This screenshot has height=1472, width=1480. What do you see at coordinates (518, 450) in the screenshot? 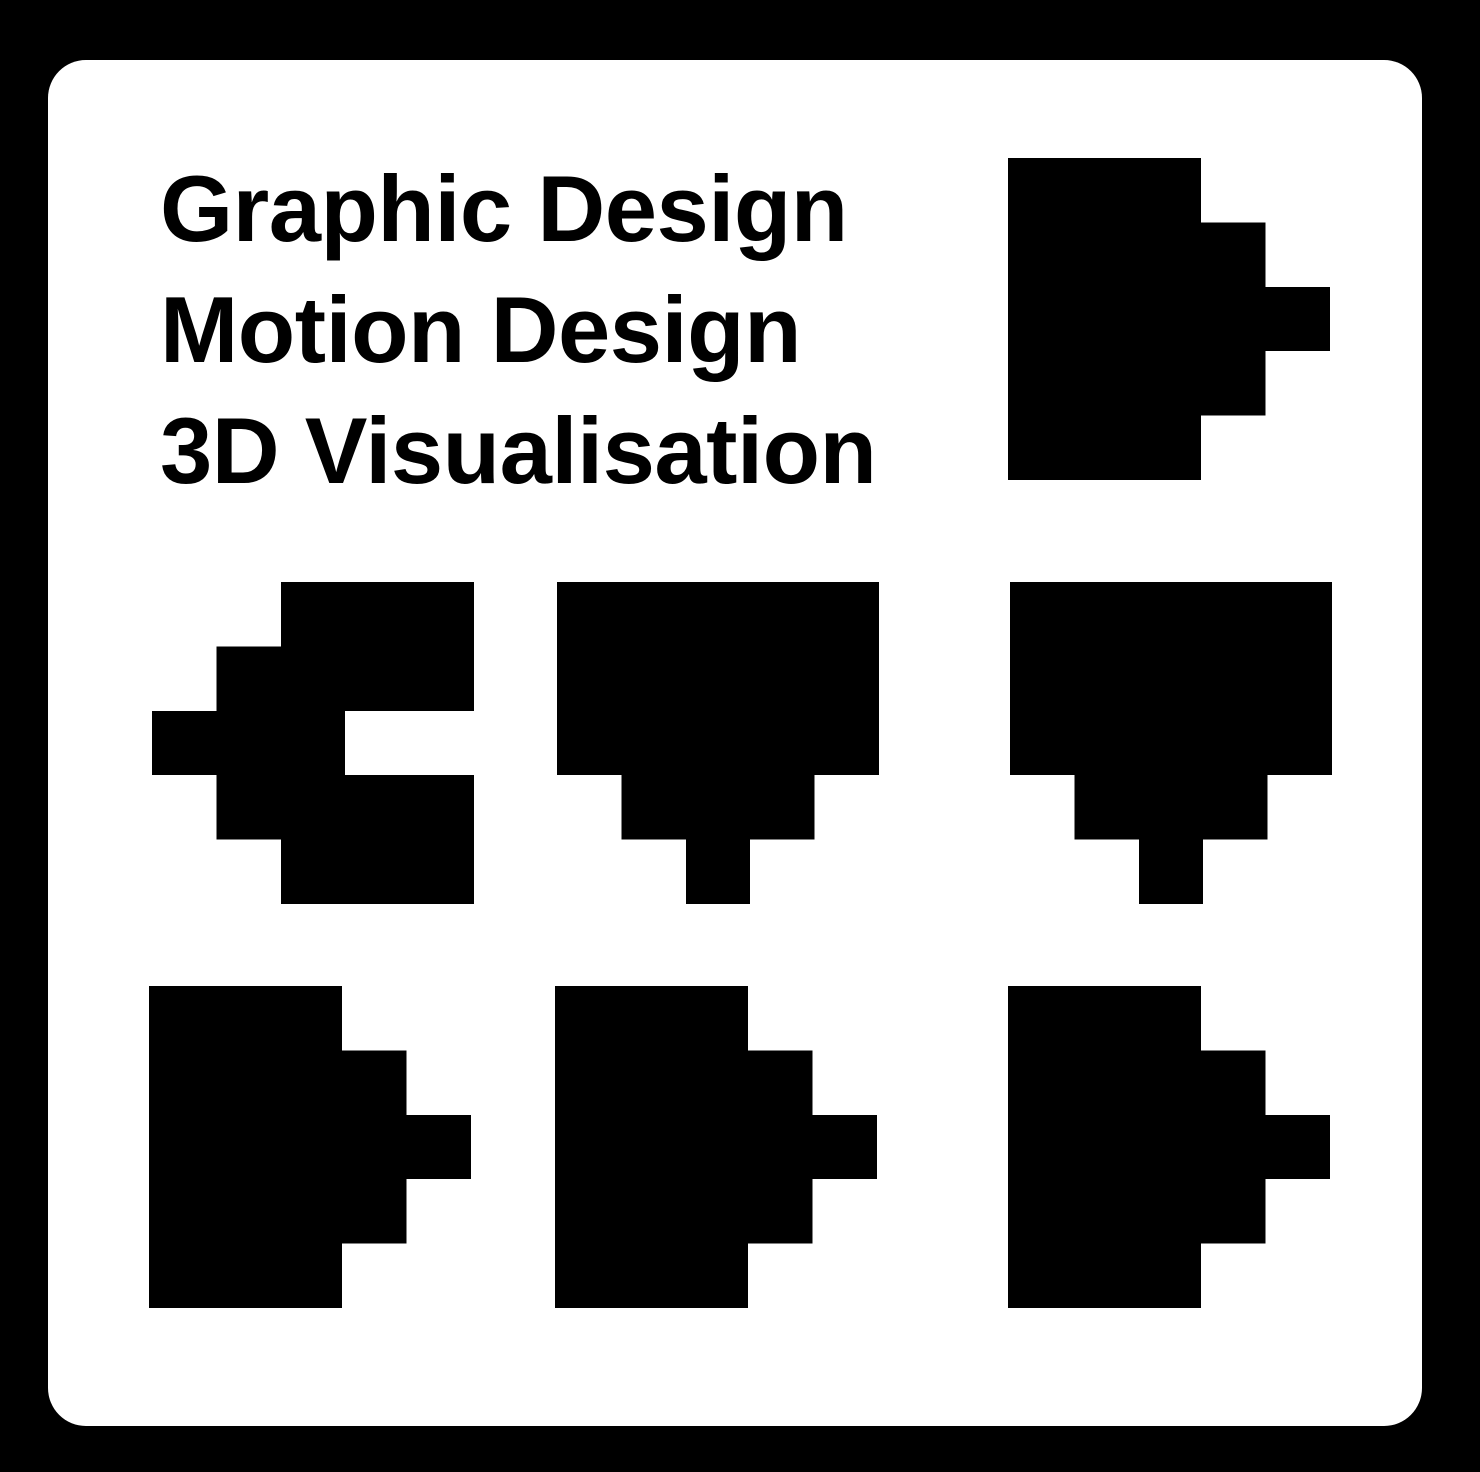
I see `service-3d-visualisation: 3D Visualisation` at bounding box center [518, 450].